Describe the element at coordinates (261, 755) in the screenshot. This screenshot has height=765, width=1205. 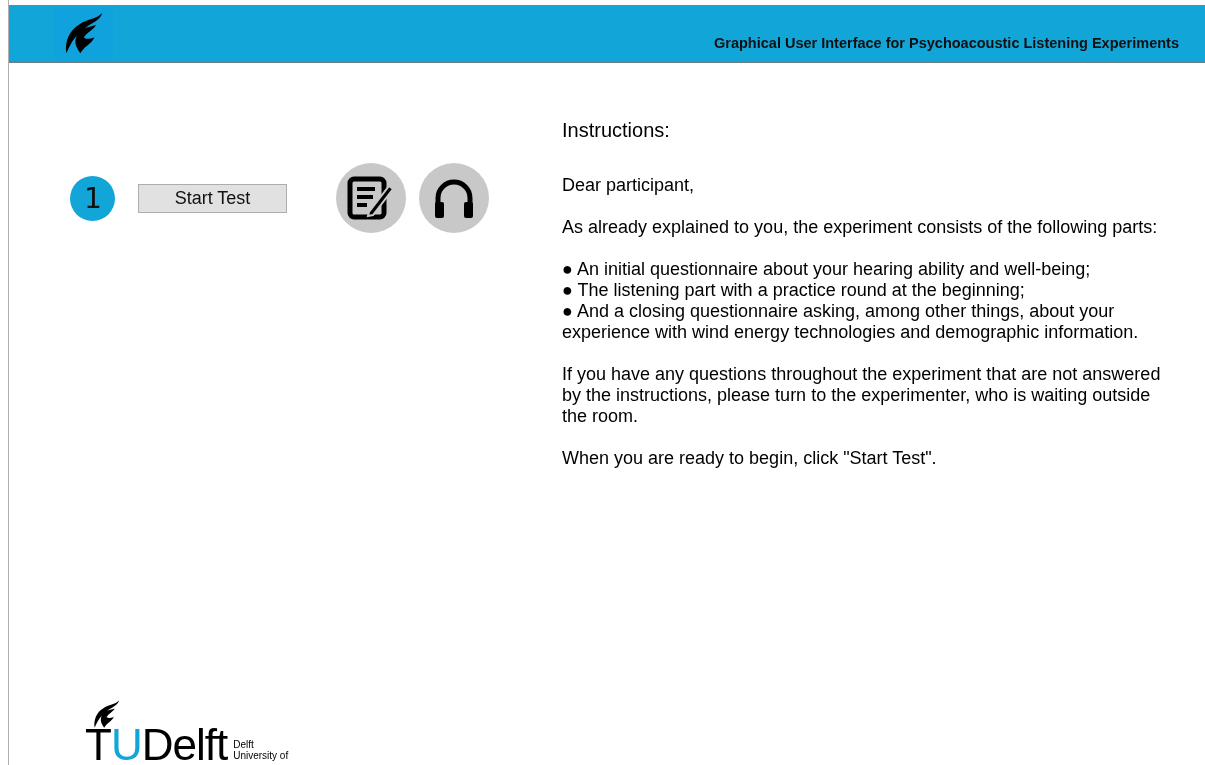
I see `logo-caption: University of` at that location.